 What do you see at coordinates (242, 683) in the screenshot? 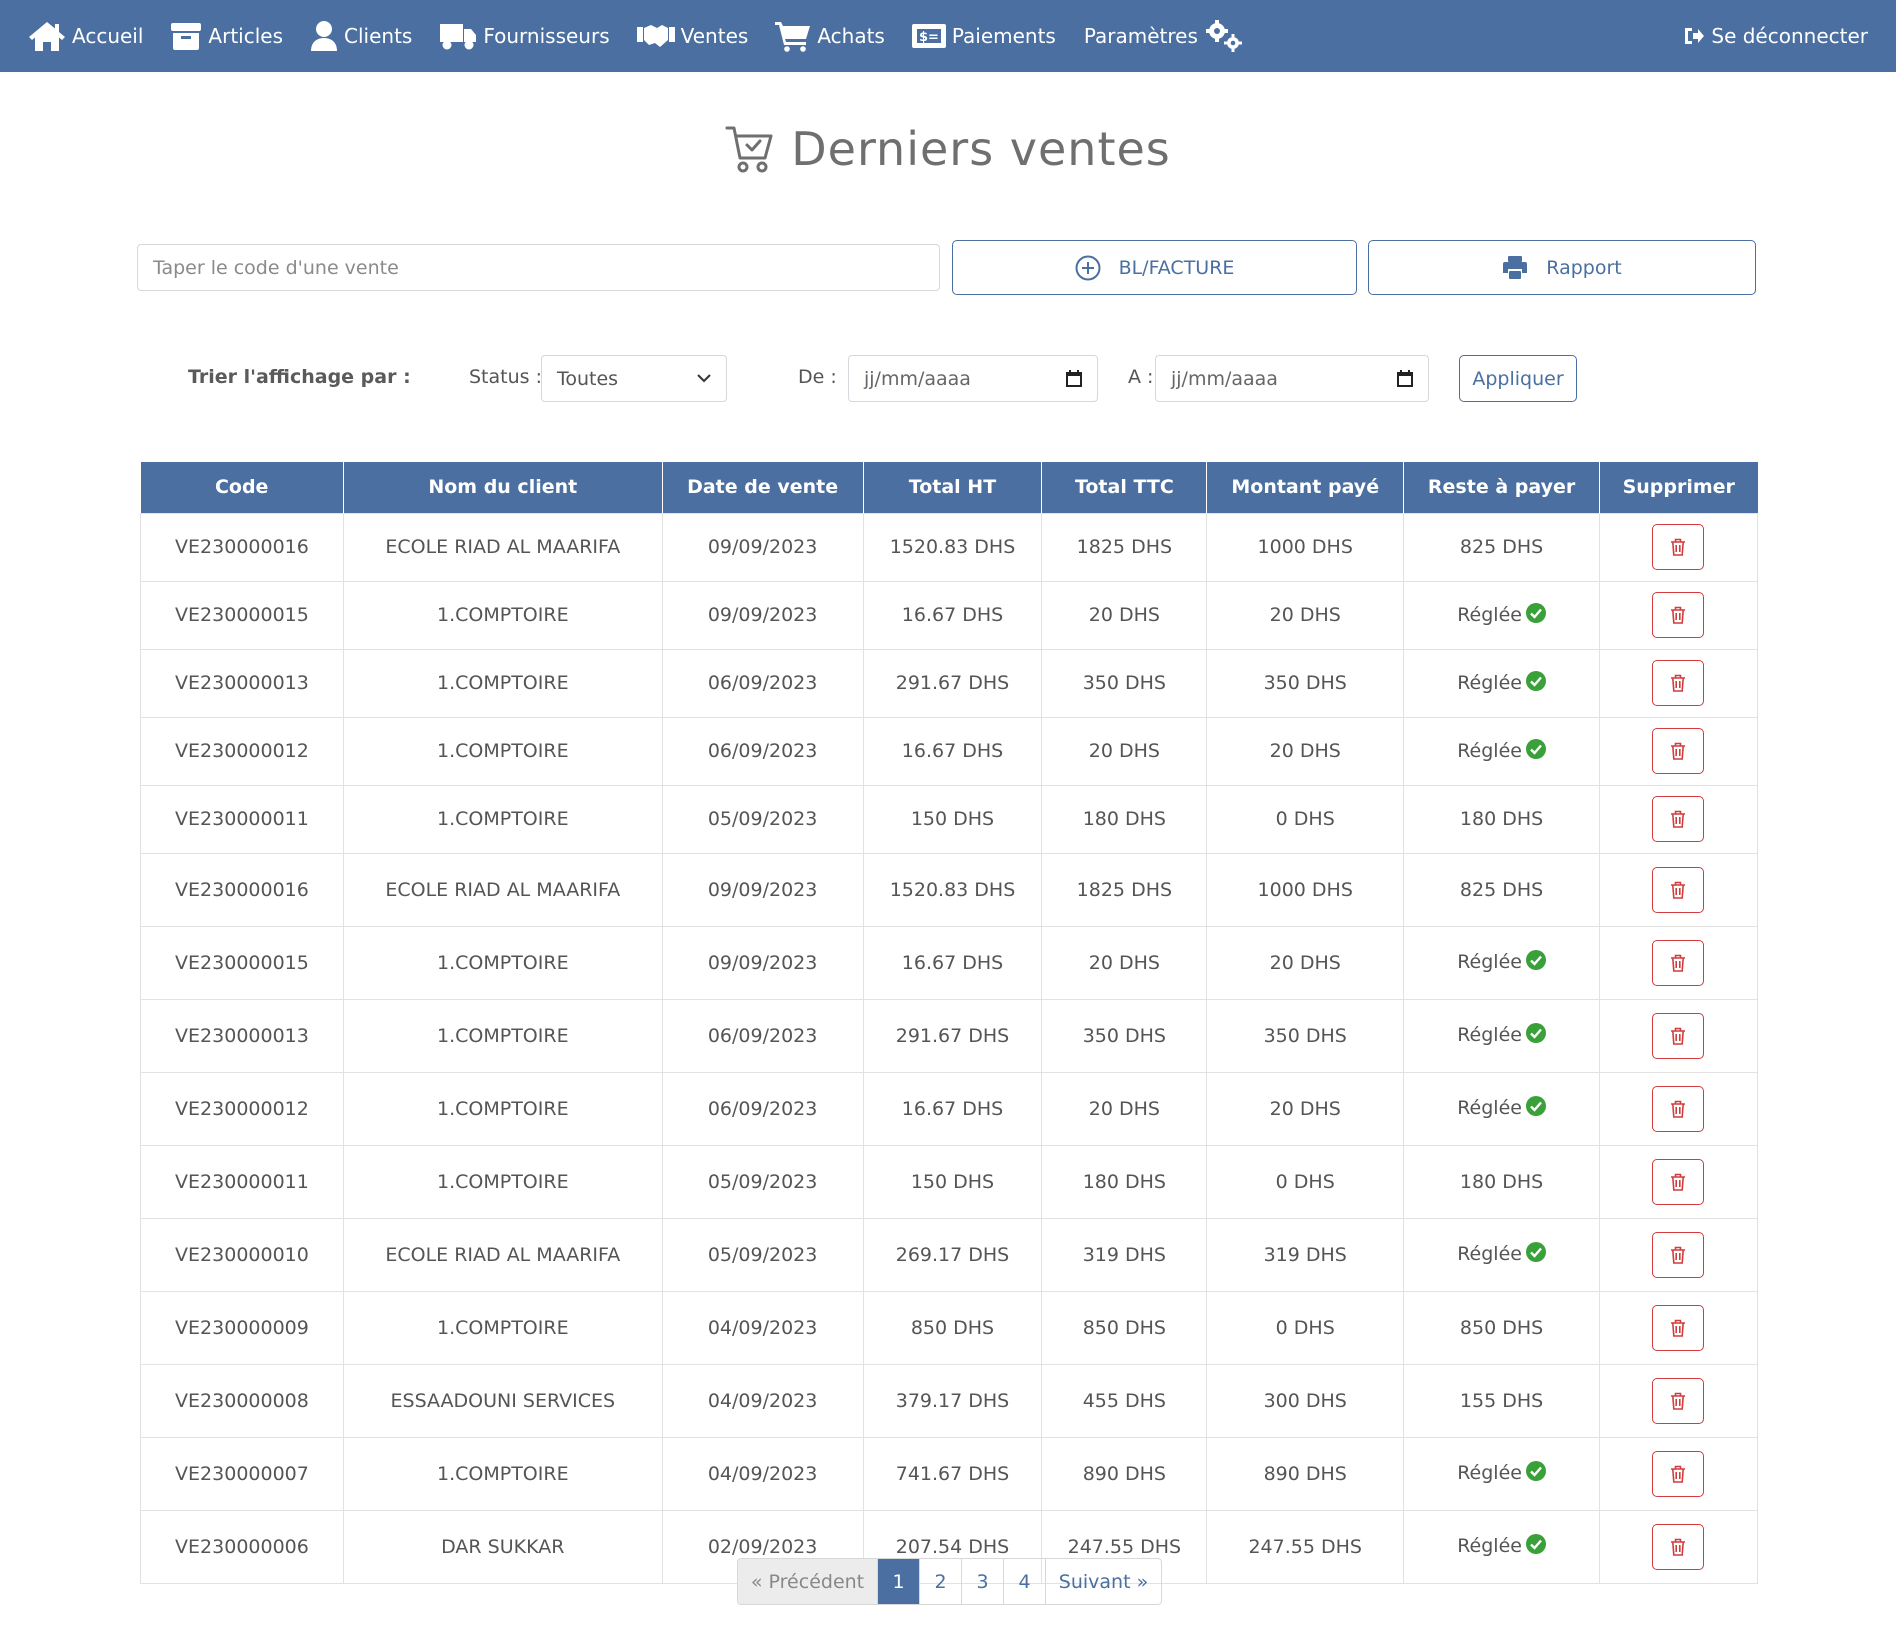
I see `sale-code: VE230000013` at bounding box center [242, 683].